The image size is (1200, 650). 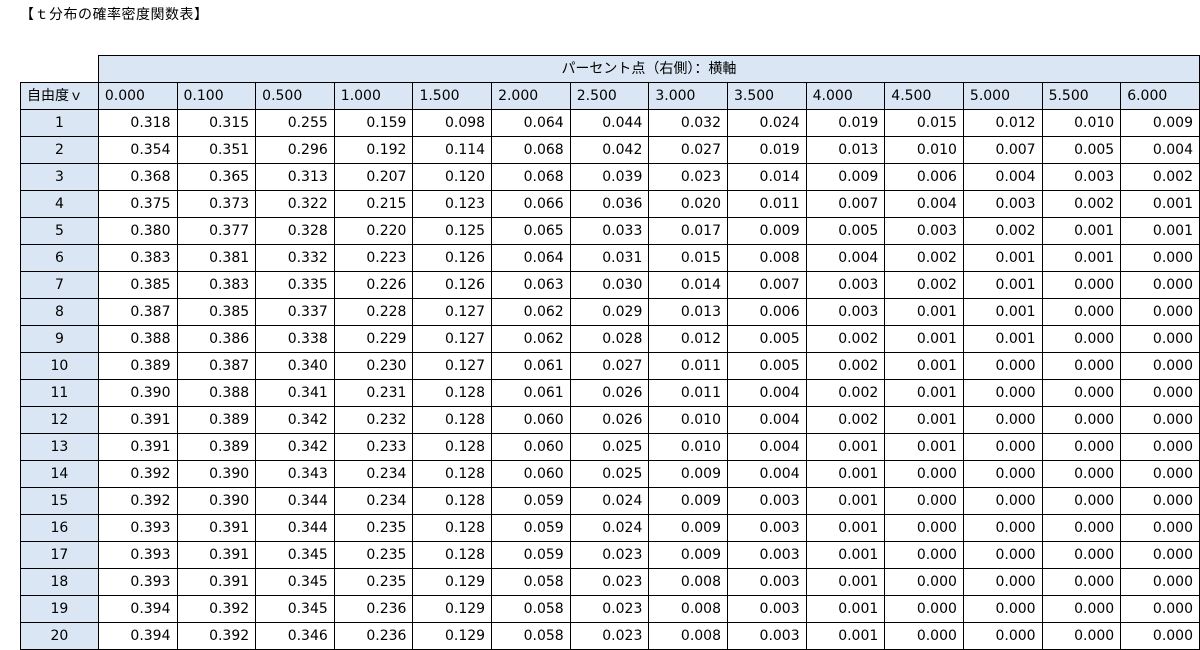 What do you see at coordinates (452, 366) in the screenshot?
I see `table-cell: 0.127` at bounding box center [452, 366].